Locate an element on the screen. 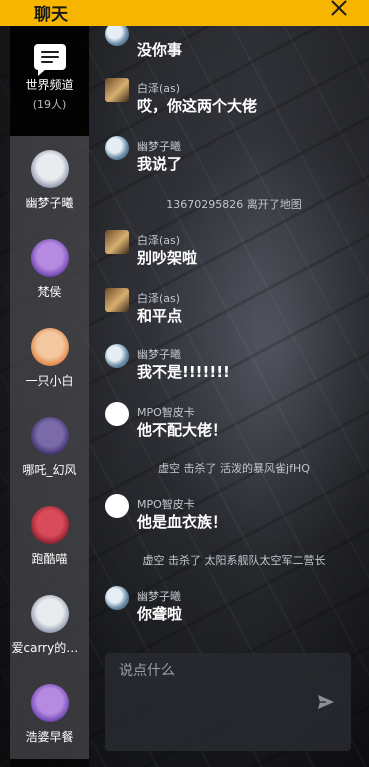 The image size is (369, 767). chat-title: 聊天 is located at coordinates (51, 15).